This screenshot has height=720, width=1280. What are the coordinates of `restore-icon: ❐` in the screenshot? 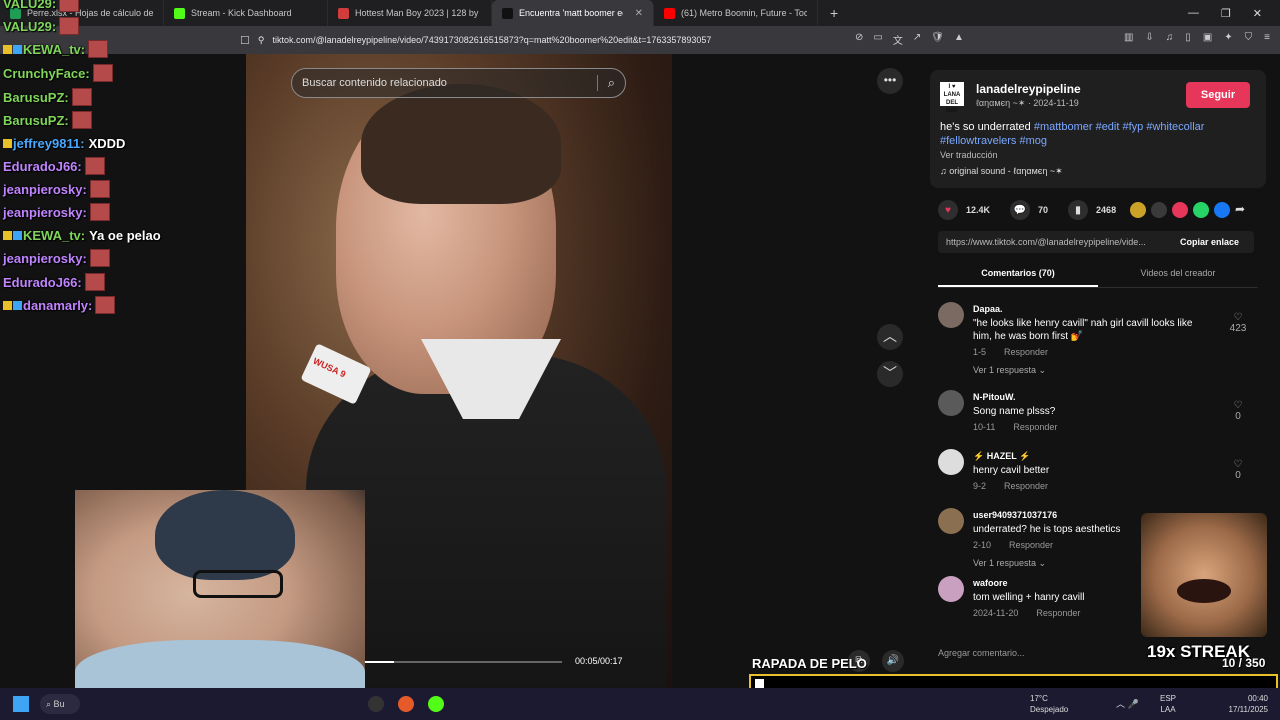 It's located at (1226, 13).